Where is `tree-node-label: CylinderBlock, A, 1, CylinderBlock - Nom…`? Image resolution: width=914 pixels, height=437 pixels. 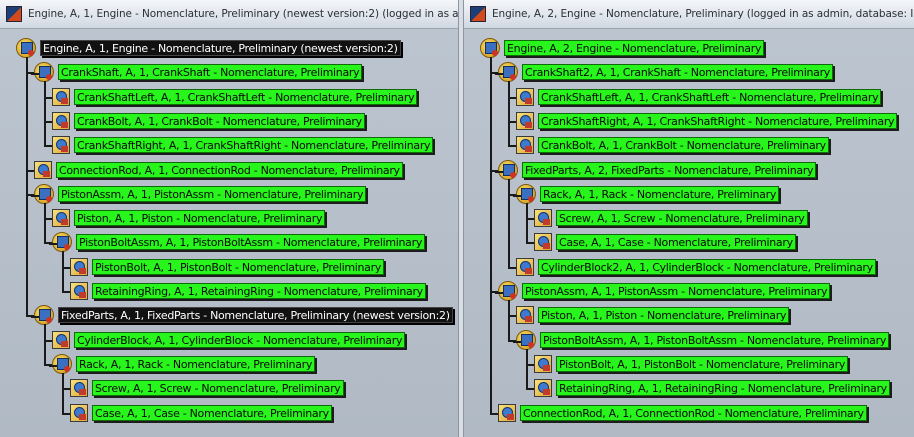 tree-node-label: CylinderBlock, A, 1, CylinderBlock - Nom… is located at coordinates (240, 339).